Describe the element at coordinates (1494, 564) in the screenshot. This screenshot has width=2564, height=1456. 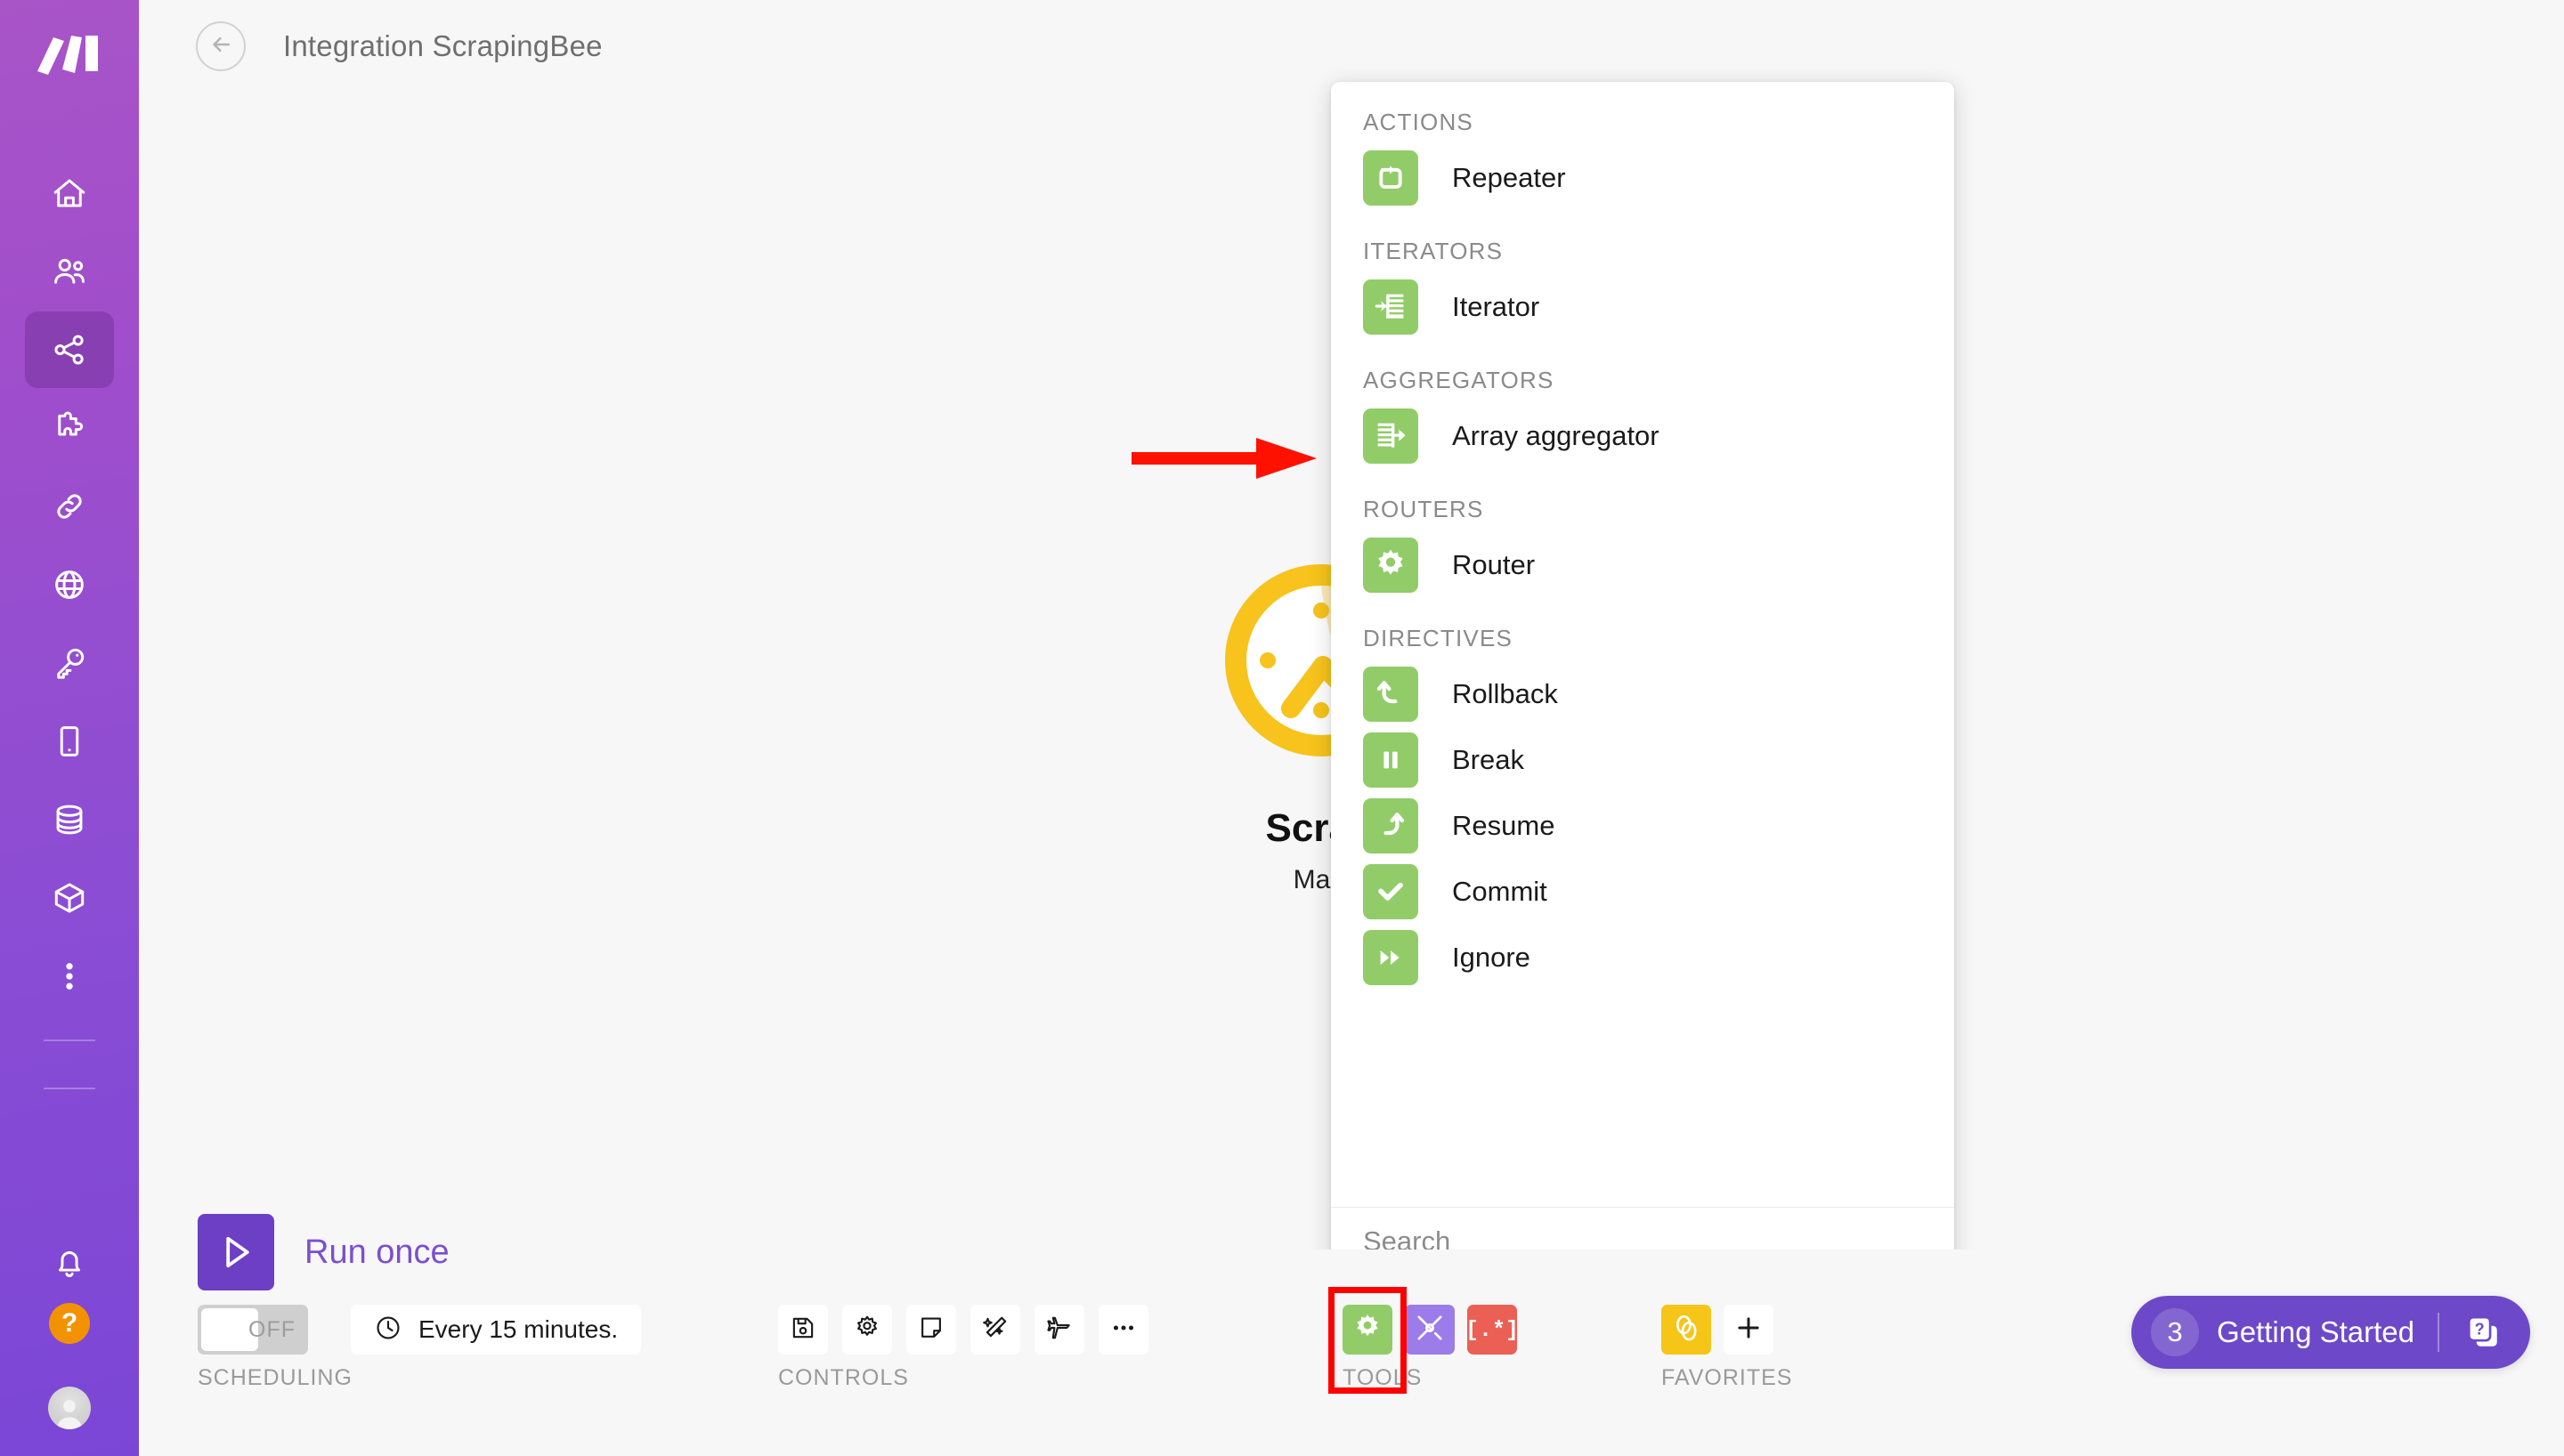
I see `tool-label: Router` at that location.